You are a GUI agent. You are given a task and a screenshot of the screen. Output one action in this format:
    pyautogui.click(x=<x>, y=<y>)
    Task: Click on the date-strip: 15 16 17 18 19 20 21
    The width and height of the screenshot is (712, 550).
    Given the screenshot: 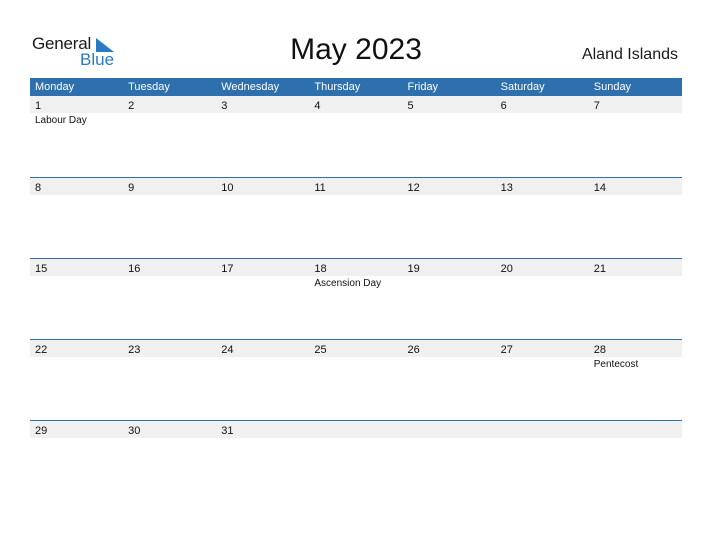 What is the action you would take?
    pyautogui.click(x=356, y=267)
    